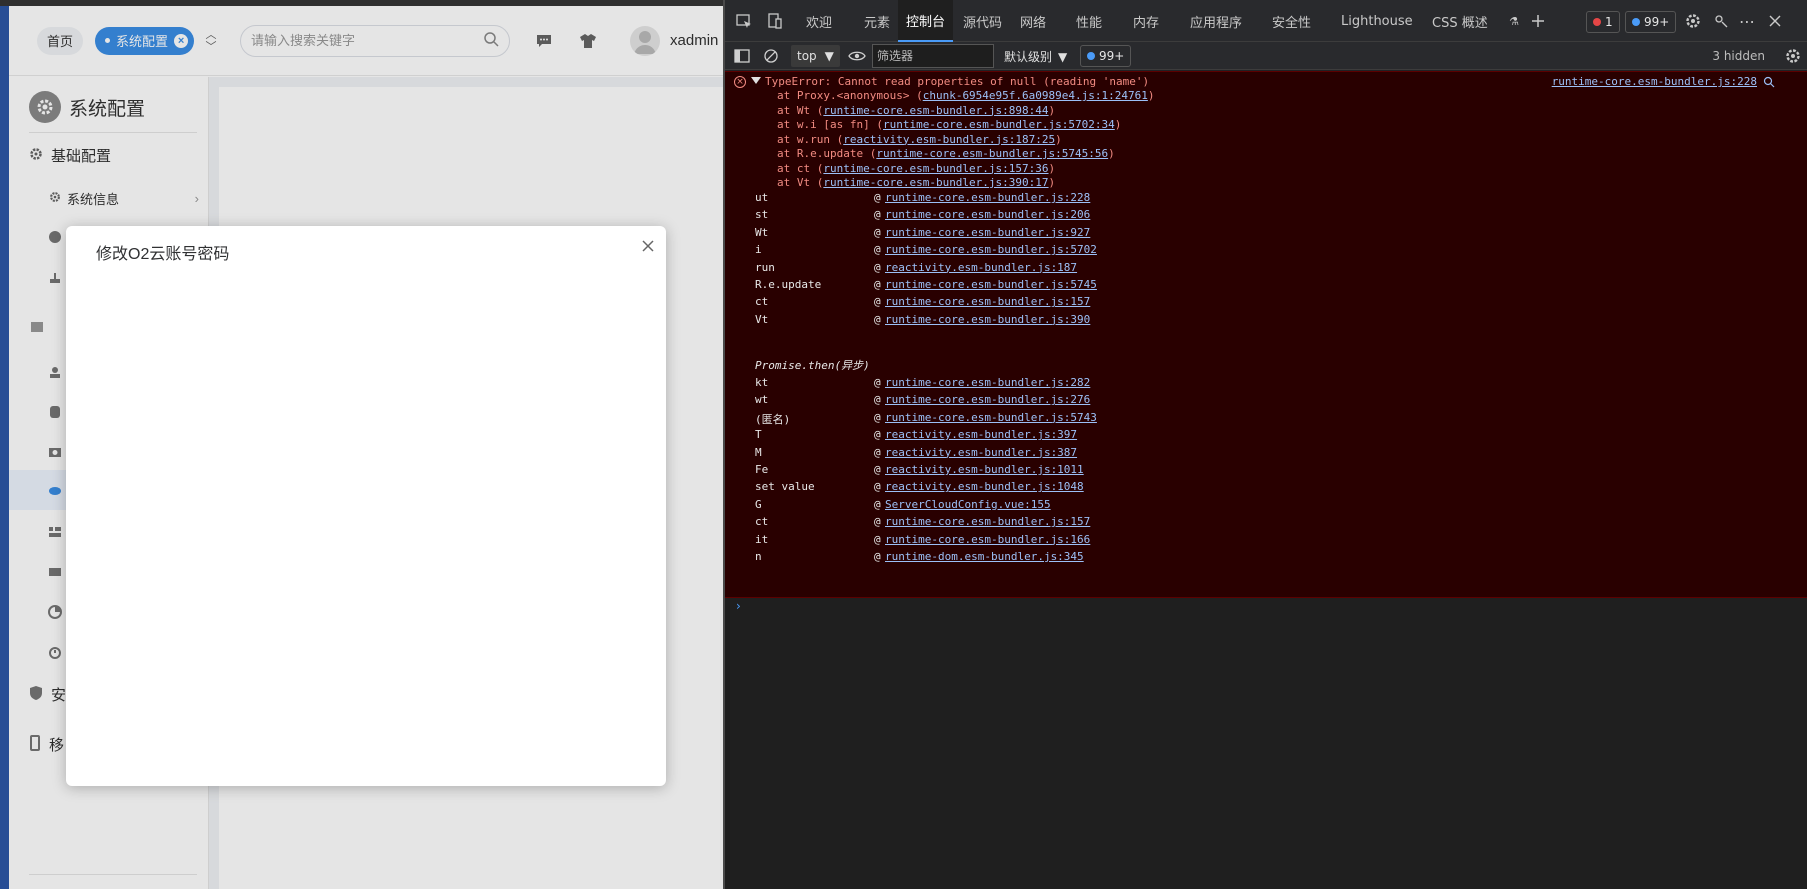  Describe the element at coordinates (981, 434) in the screenshot. I see `stack-frame-link: reactivity.esm-bundler.js:397` at that location.